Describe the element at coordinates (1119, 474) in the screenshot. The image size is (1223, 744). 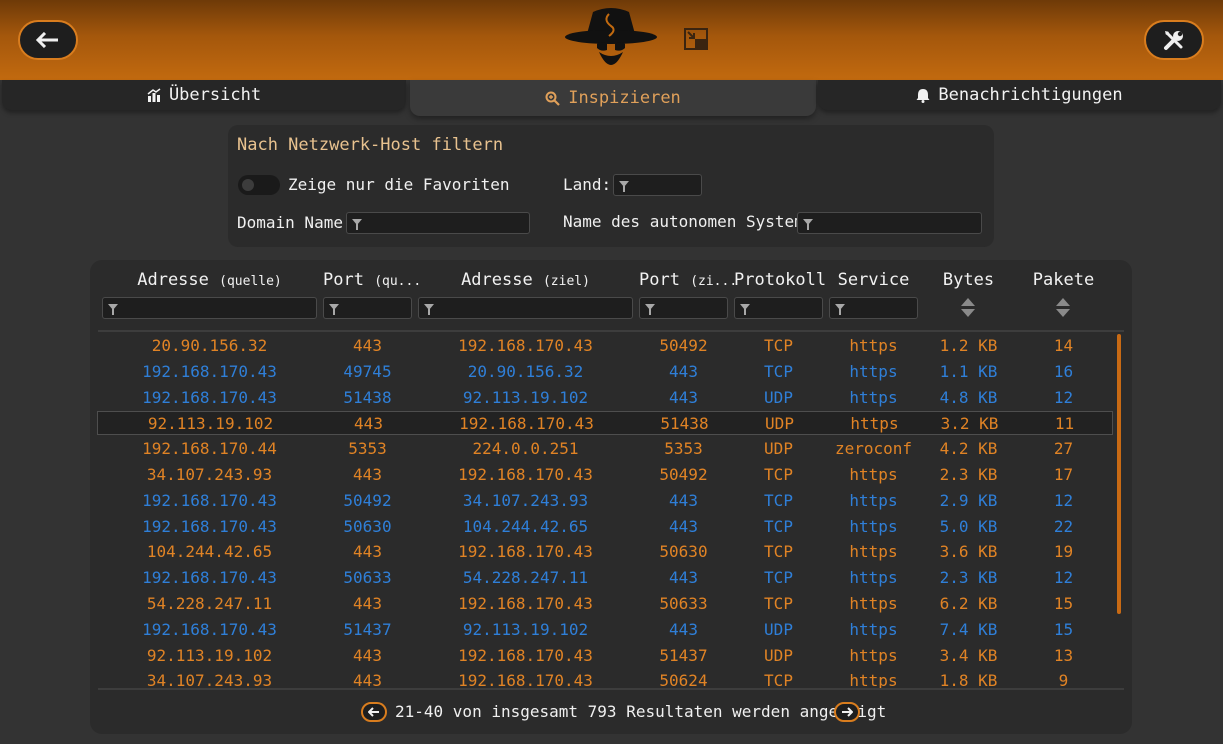
I see `table-scrollbar` at that location.